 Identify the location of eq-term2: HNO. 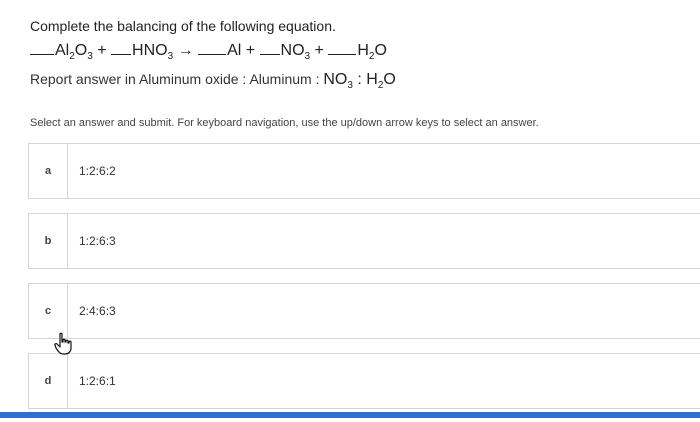
(150, 50).